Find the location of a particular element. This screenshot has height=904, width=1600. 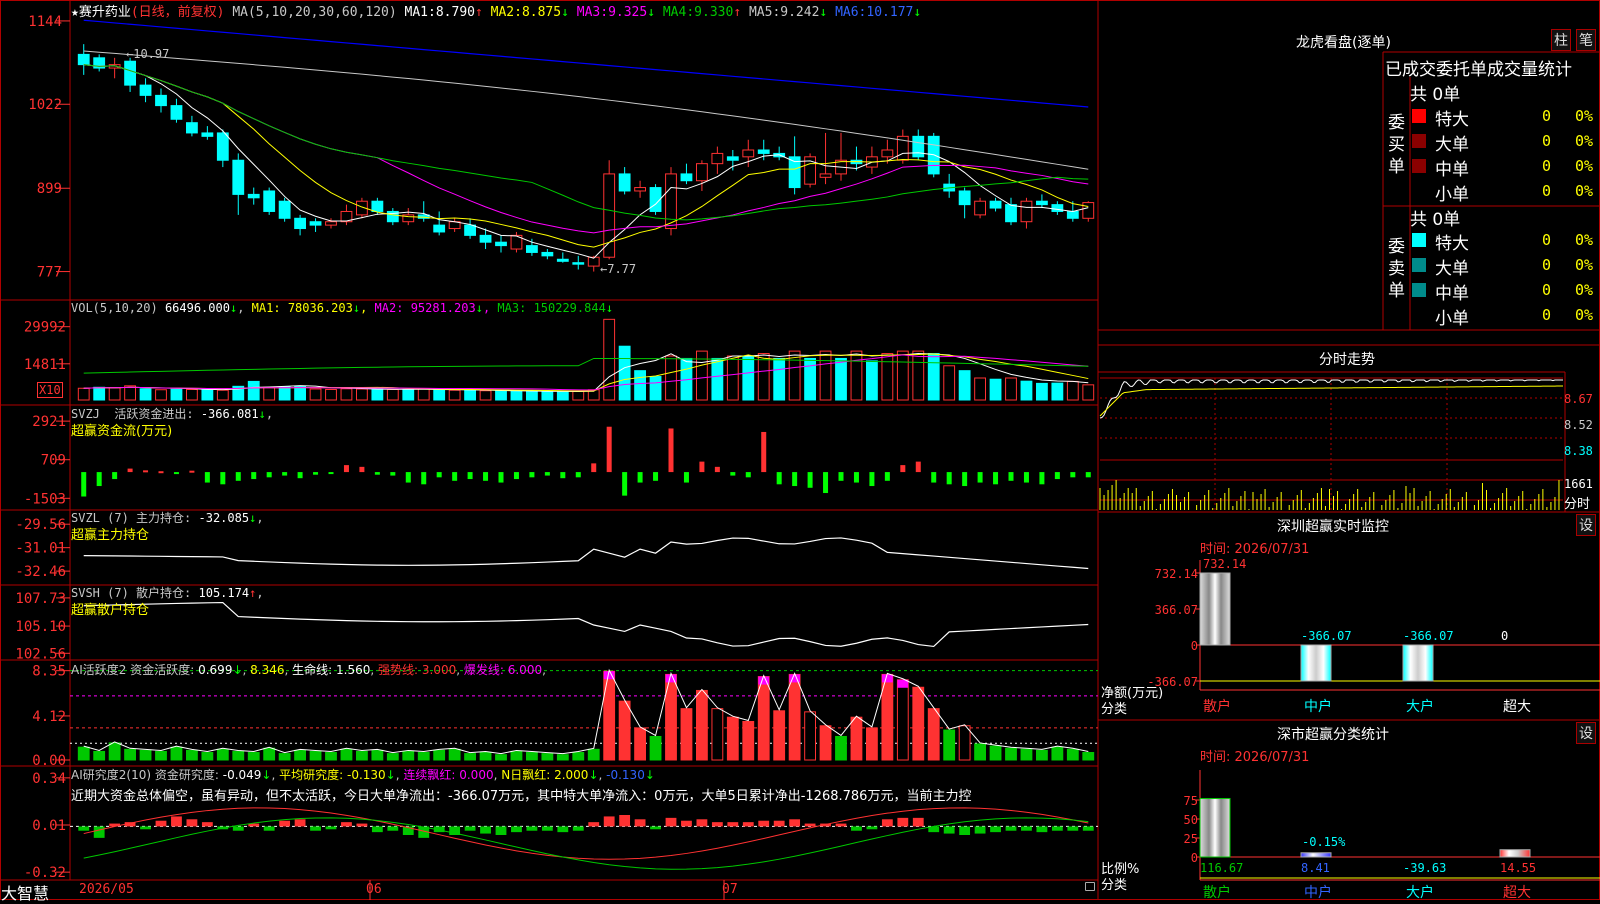

ai1-ytick-0: 8.35 is located at coordinates (49, 672).